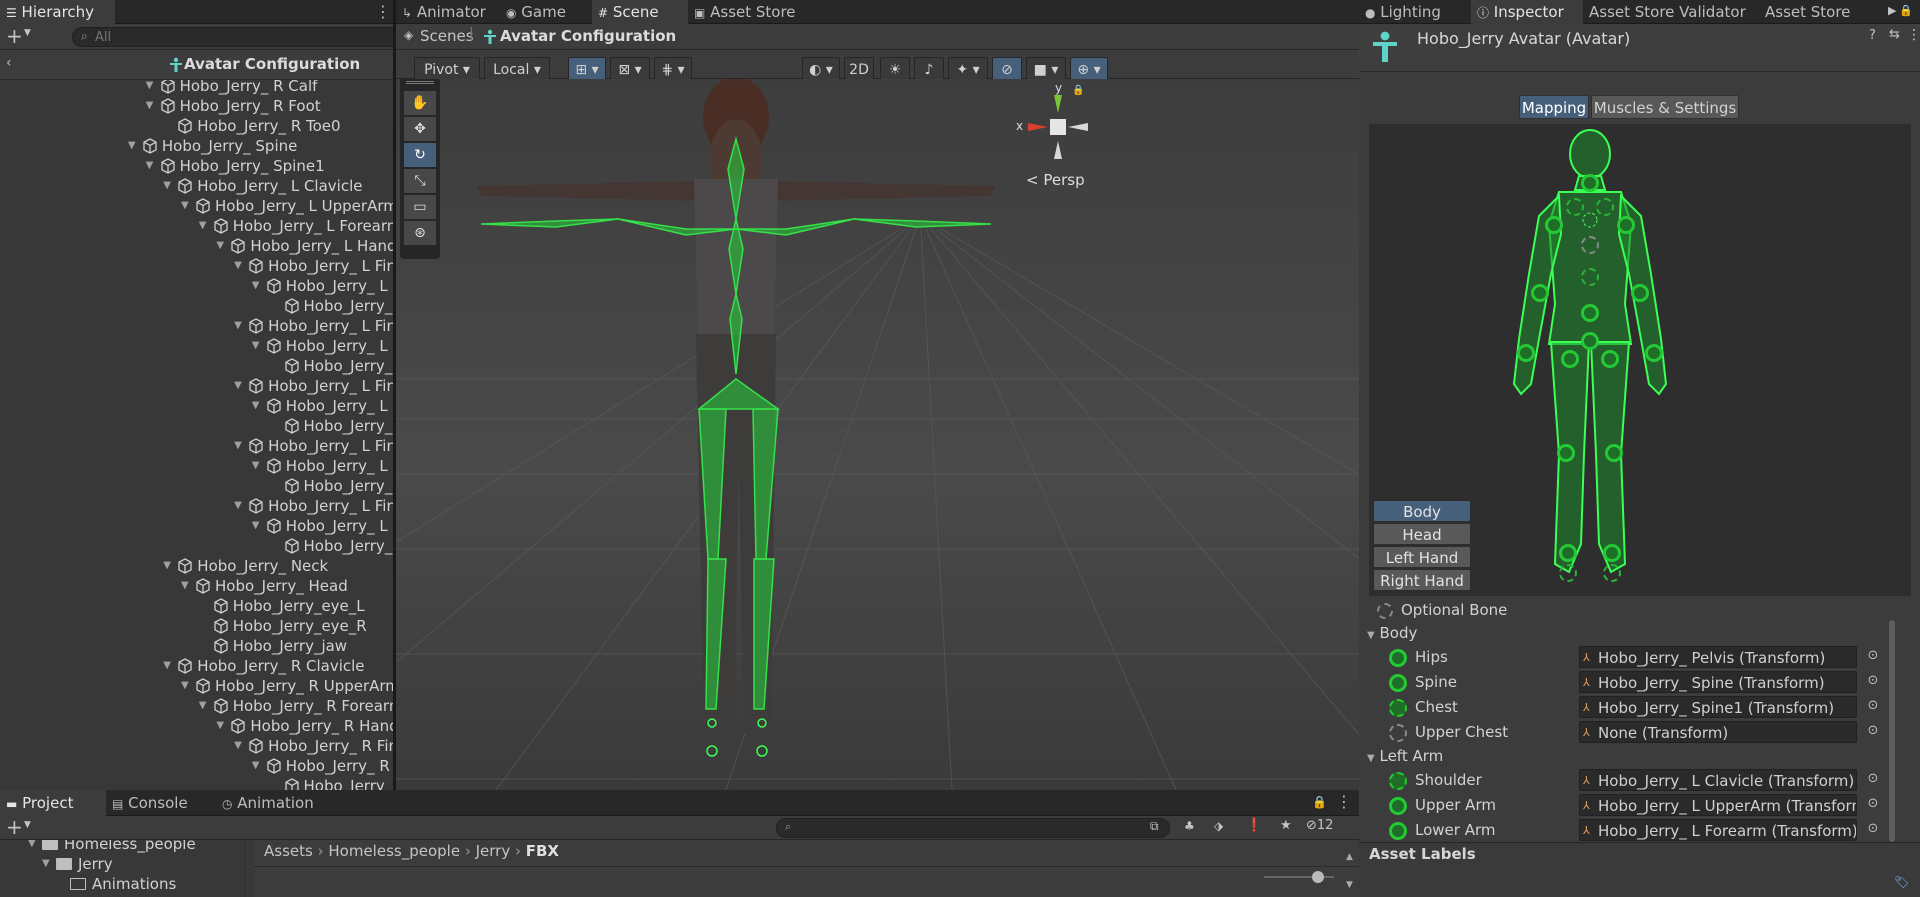 The height and width of the screenshot is (897, 1920). Describe the element at coordinates (1568, 553) in the screenshot. I see `bone-l-foot-marker` at that location.